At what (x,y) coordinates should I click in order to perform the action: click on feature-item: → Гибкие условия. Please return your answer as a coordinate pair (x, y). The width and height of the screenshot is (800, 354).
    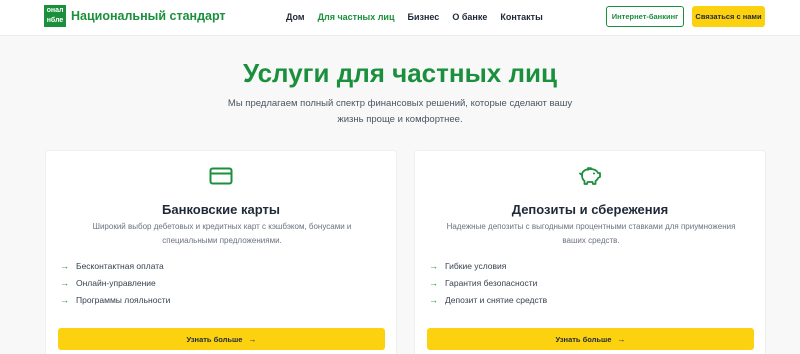
    Looking at the image, I should click on (488, 265).